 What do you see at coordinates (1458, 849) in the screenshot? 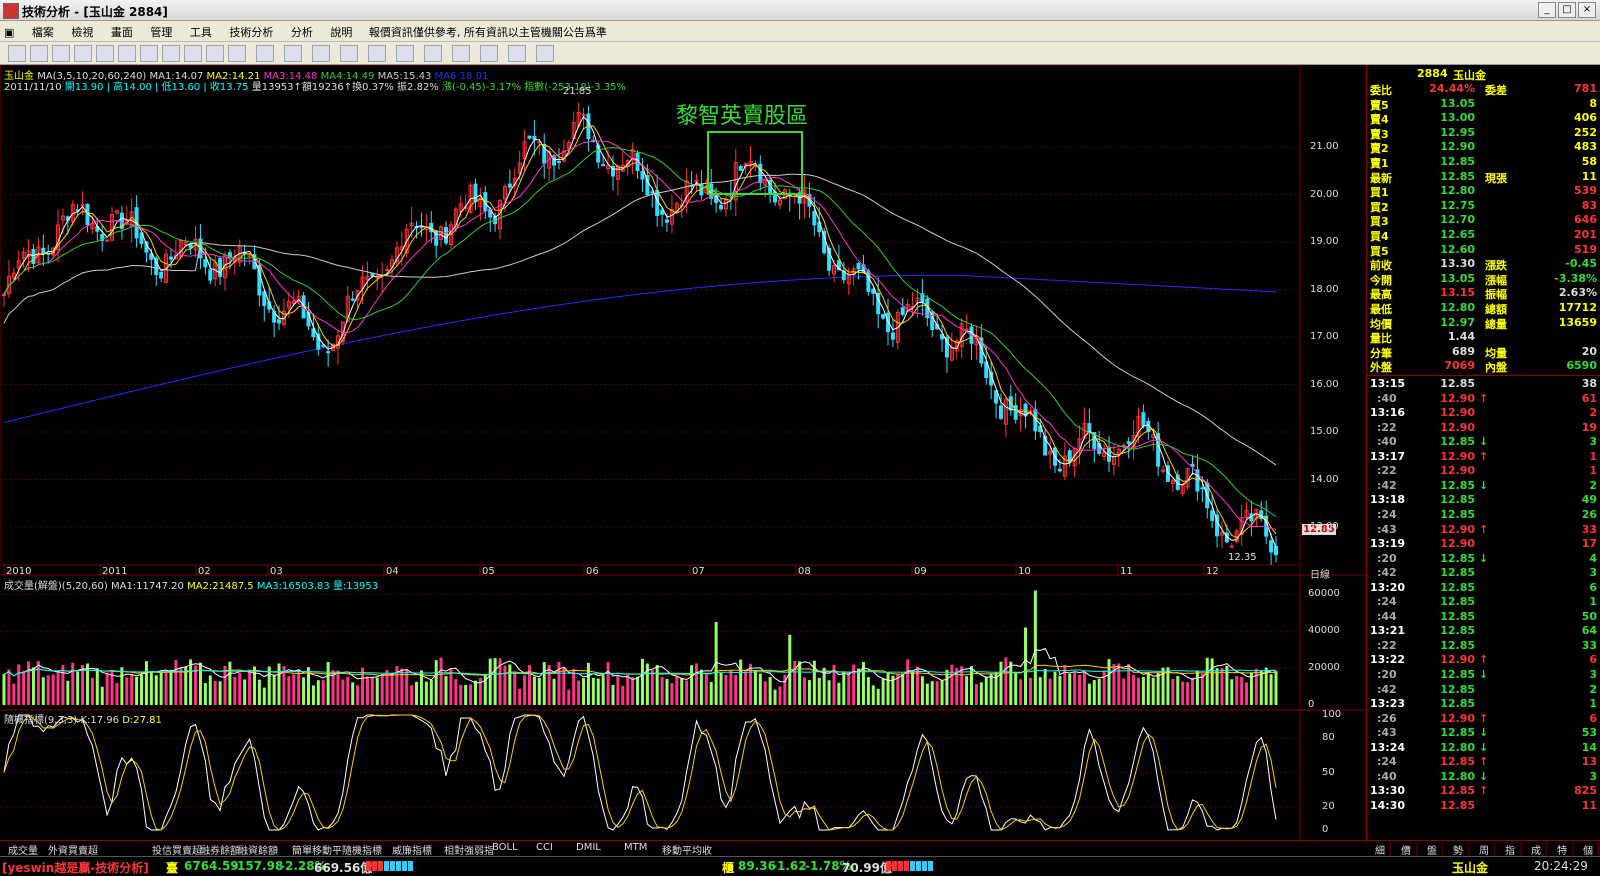
I see `quote-tab: 勢` at bounding box center [1458, 849].